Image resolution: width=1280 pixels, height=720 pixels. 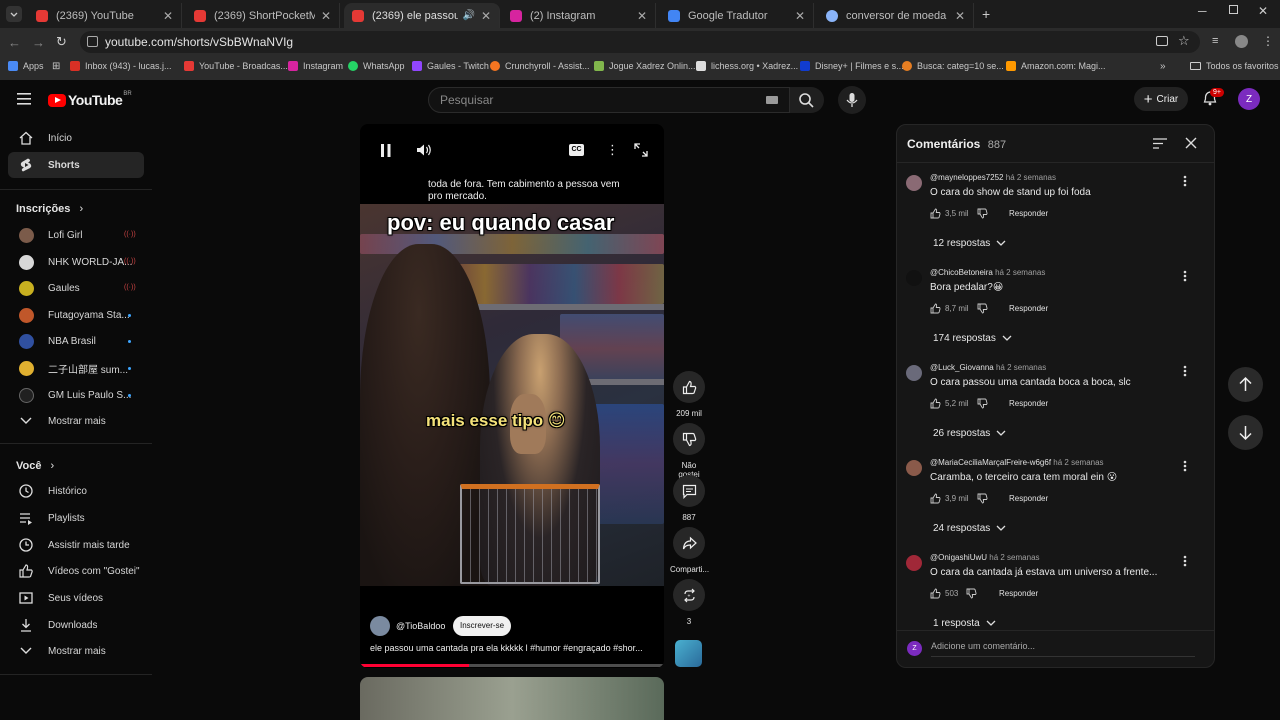 I want to click on comment-author: @Luck_Giovanna há 2 semanas, so click(x=988, y=367).